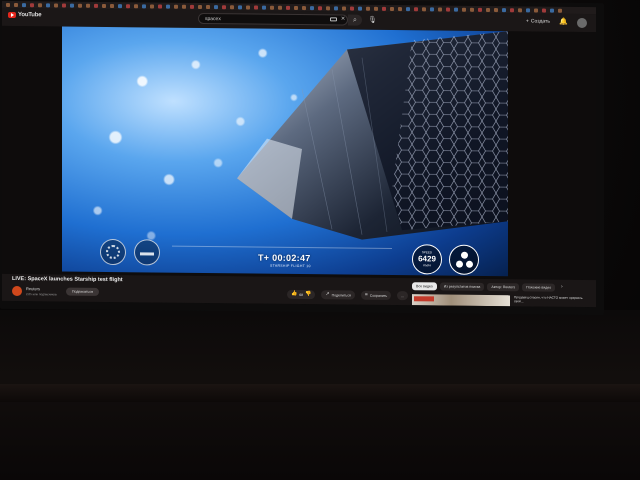  I want to click on subscribe-button: Подписаться, so click(82, 291).